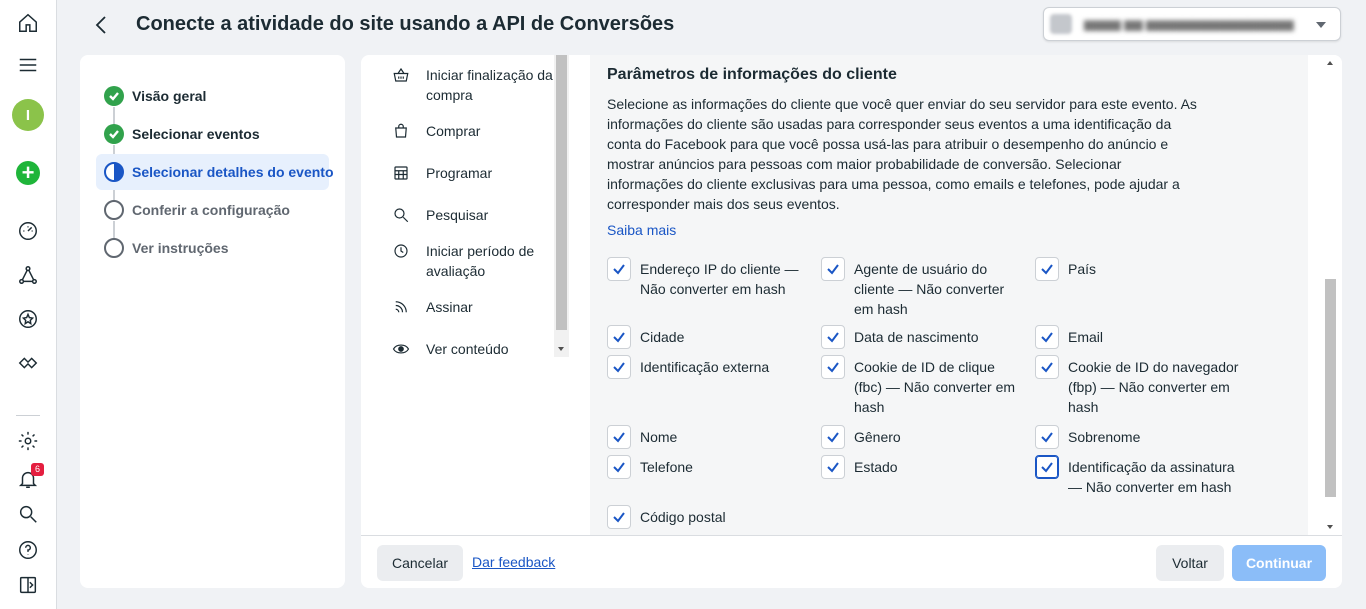 This screenshot has height=609, width=1366. I want to click on avatar-letter: I, so click(28, 115).